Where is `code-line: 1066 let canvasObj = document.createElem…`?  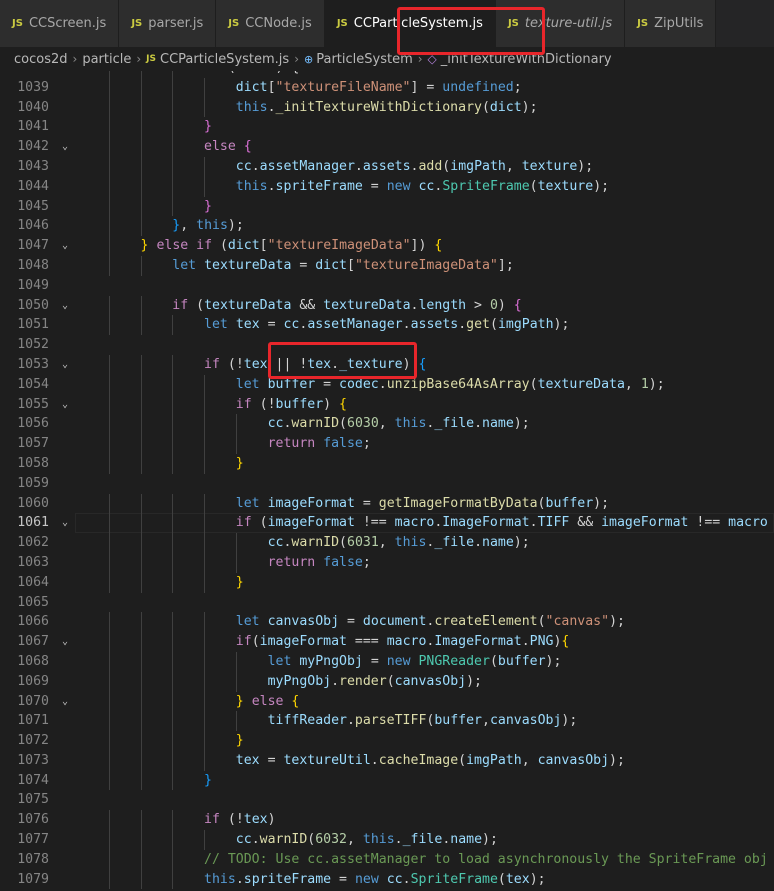 code-line: 1066 let canvasObj = document.createElem… is located at coordinates (387, 622).